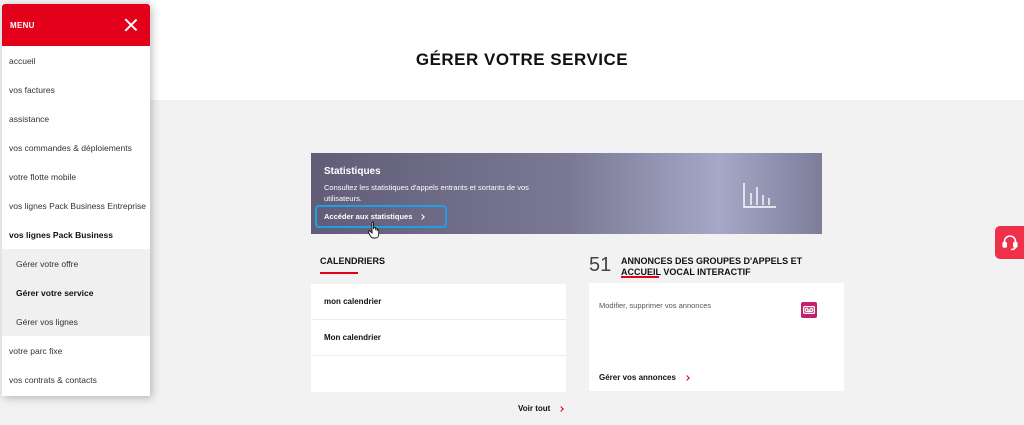 This screenshot has width=1024, height=425. Describe the element at coordinates (22, 25) in the screenshot. I see `menu-title: MENU` at that location.